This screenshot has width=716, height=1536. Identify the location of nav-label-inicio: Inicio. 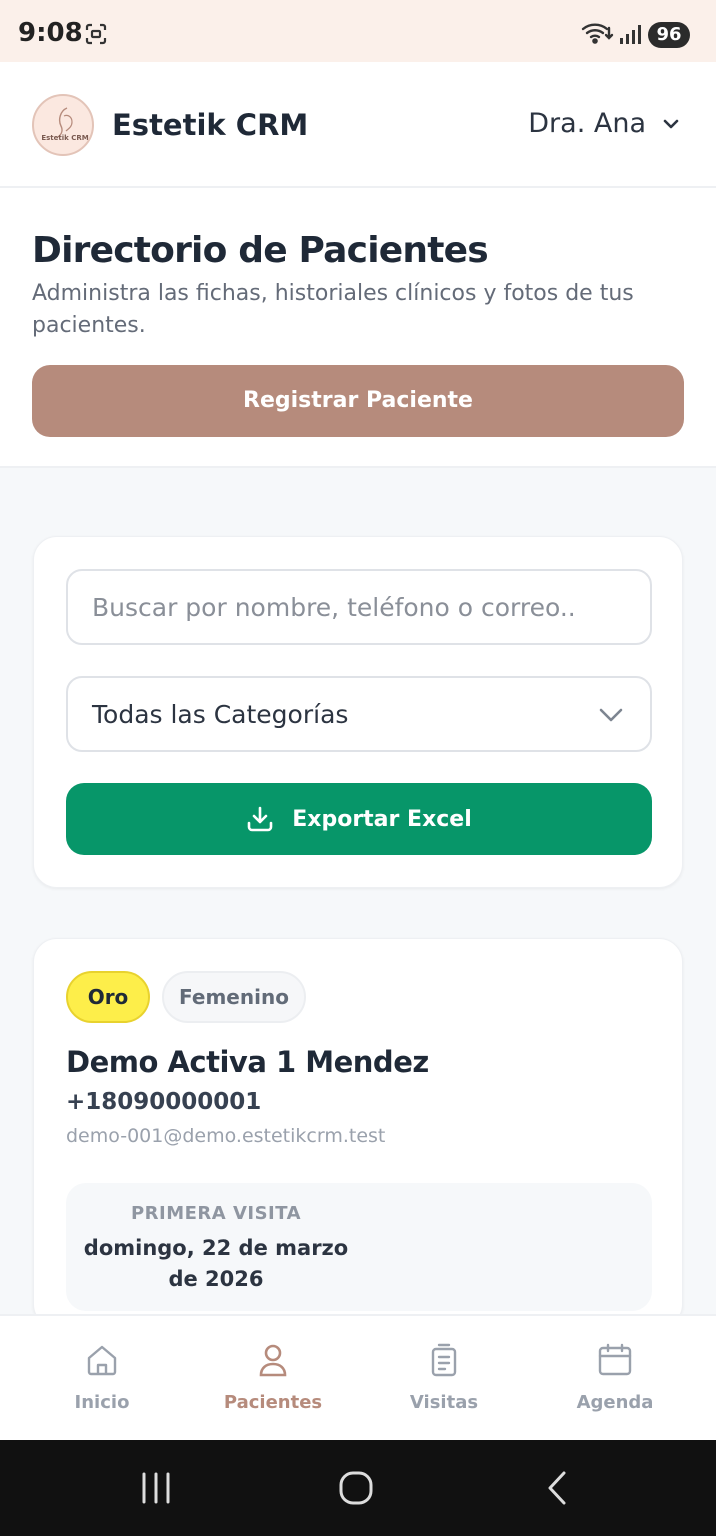
(102, 1402).